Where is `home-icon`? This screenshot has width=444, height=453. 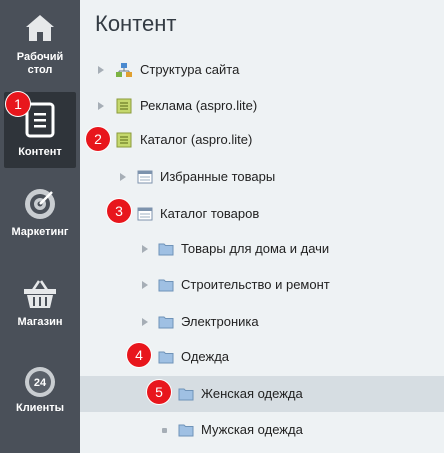
home-icon is located at coordinates (40, 28).